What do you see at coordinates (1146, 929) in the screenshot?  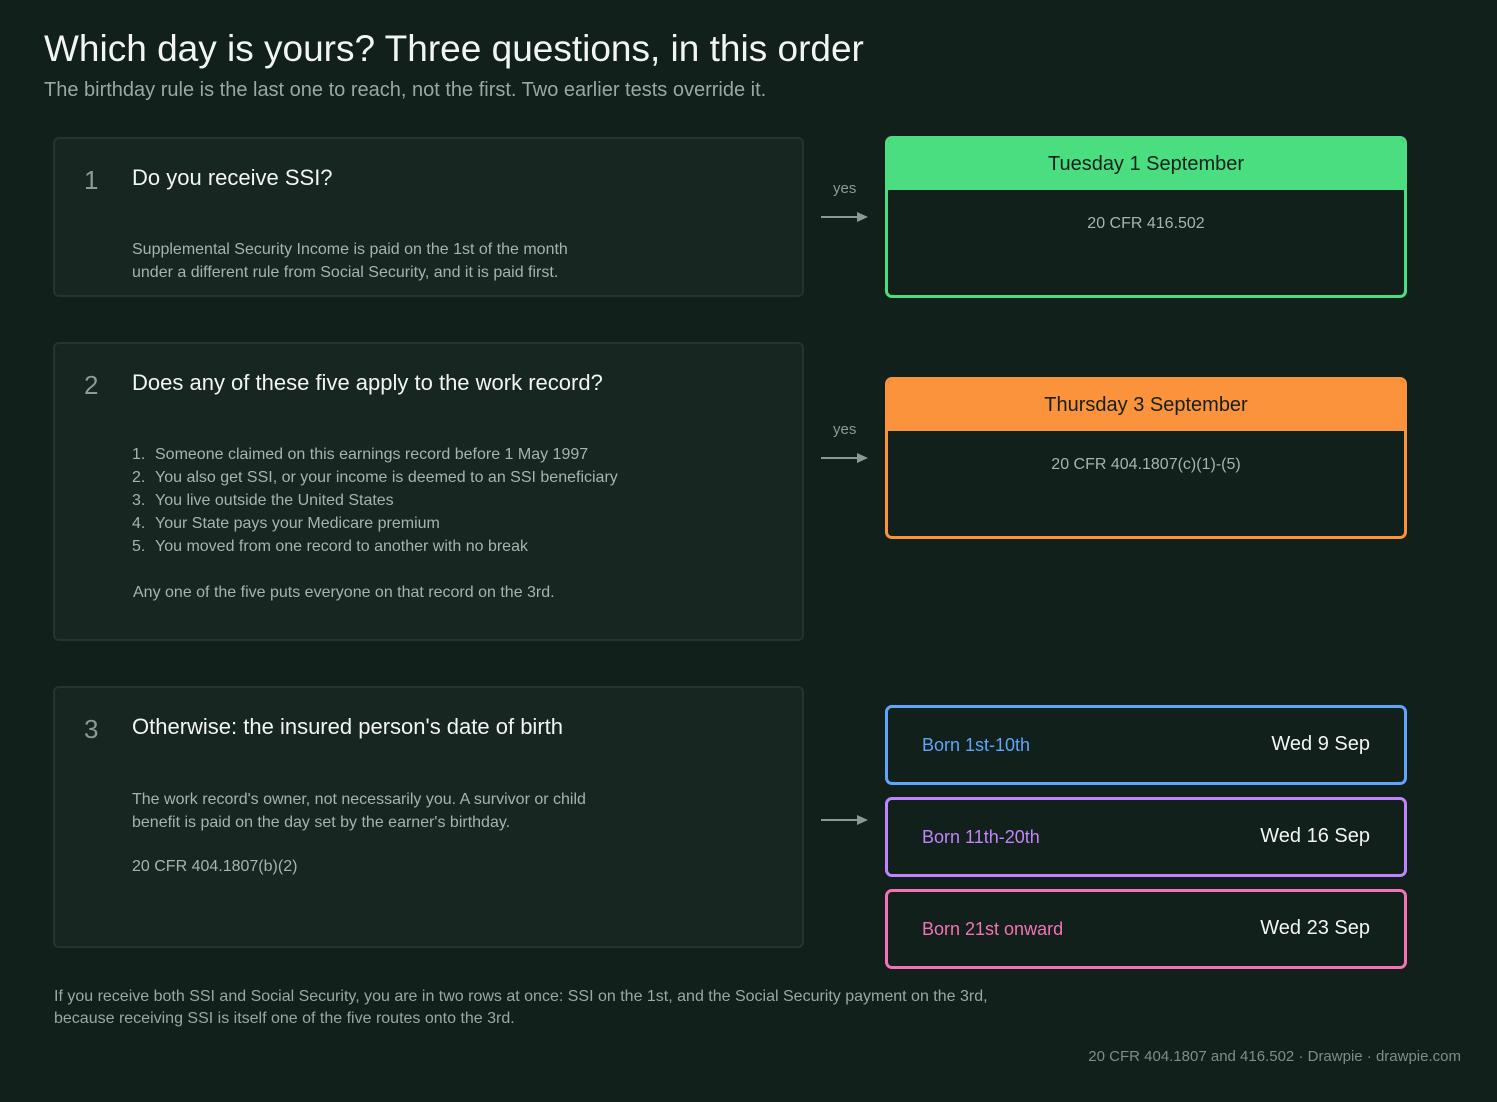 I see `birthday-result-late: Born 21st onward Wed 23 Sep` at bounding box center [1146, 929].